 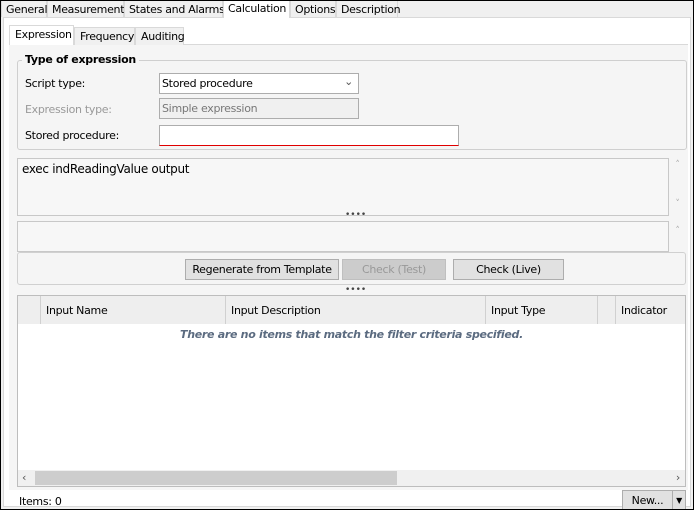 What do you see at coordinates (650, 310) in the screenshot?
I see `column-header-indicator: Indicator` at bounding box center [650, 310].